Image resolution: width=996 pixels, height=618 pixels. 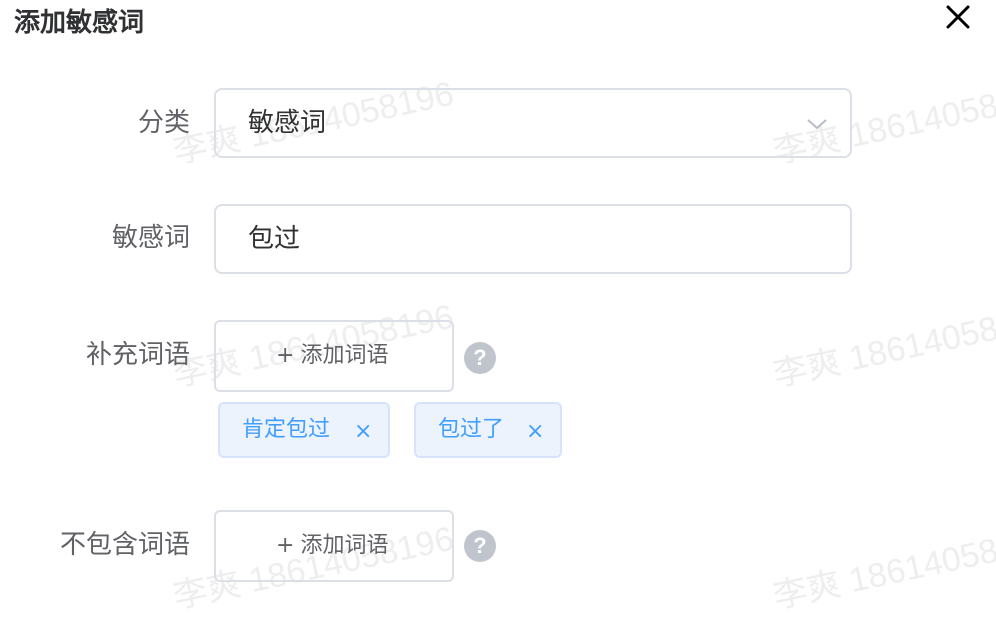 What do you see at coordinates (163, 123) in the screenshot?
I see `category-label: 分类` at bounding box center [163, 123].